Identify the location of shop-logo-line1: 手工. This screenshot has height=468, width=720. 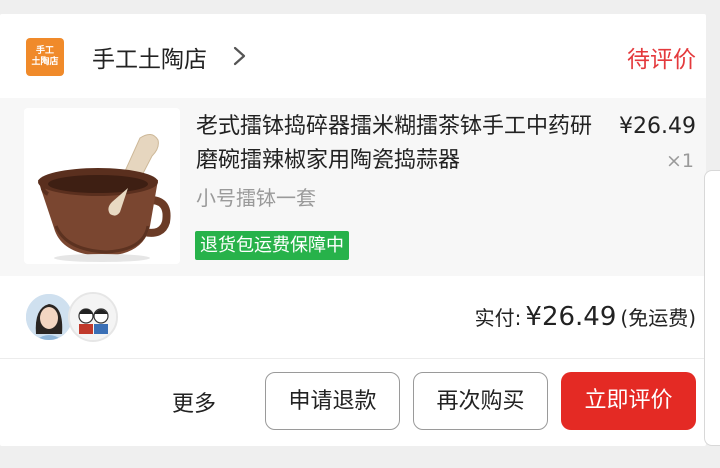
(44, 51).